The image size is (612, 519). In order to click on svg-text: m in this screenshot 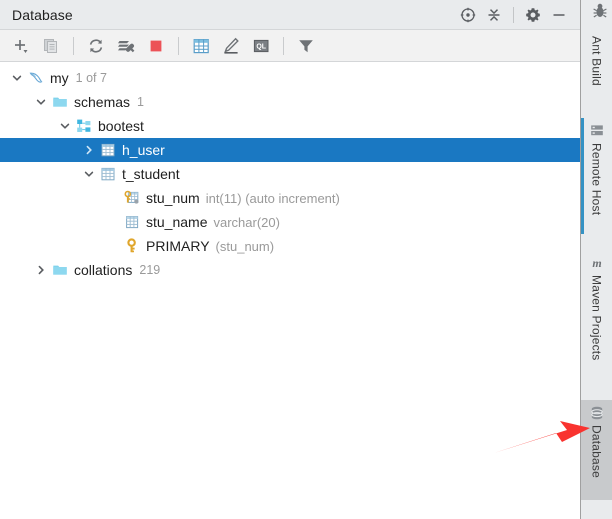, I will do `click(596, 263)`.